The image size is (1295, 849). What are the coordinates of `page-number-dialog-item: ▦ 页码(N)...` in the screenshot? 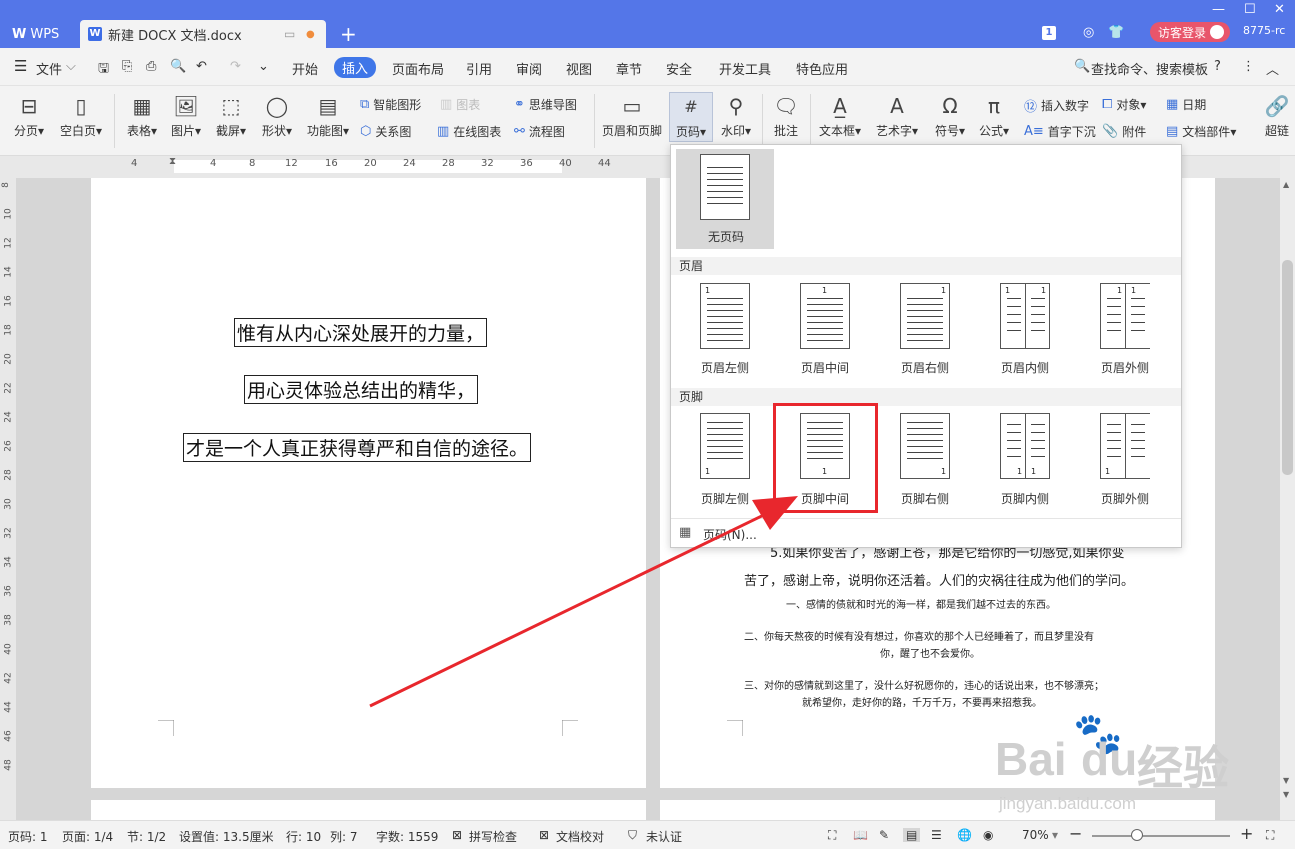 It's located at (926, 532).